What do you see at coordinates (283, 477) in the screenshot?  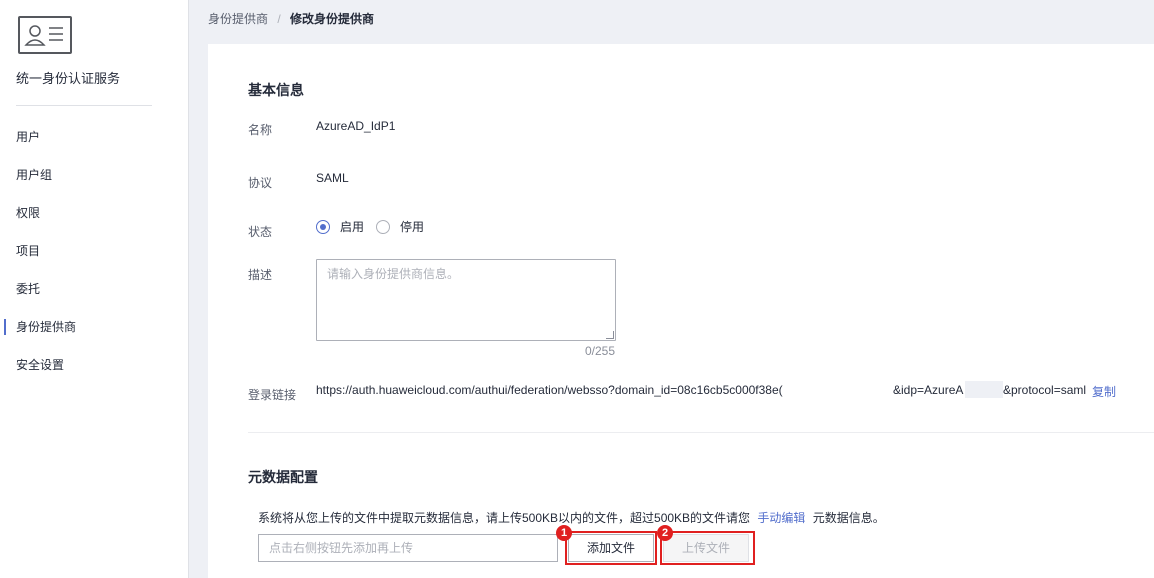 I see `metadata-title: 元数据配置` at bounding box center [283, 477].